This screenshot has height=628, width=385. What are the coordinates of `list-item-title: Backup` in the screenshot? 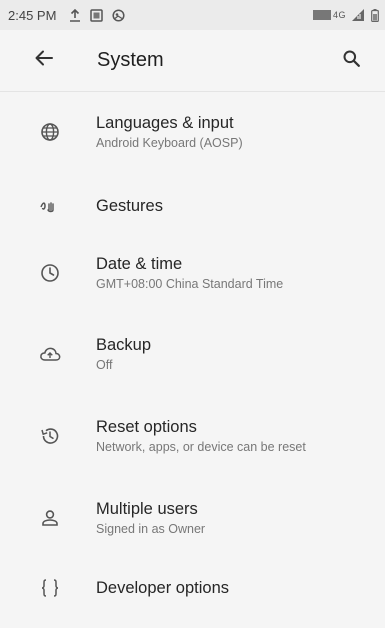 It's located at (124, 345).